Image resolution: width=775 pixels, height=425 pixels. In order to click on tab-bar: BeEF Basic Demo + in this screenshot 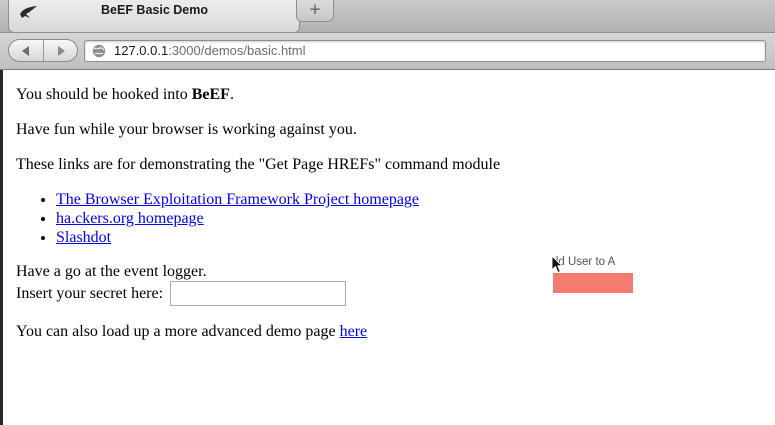, I will do `click(387, 16)`.